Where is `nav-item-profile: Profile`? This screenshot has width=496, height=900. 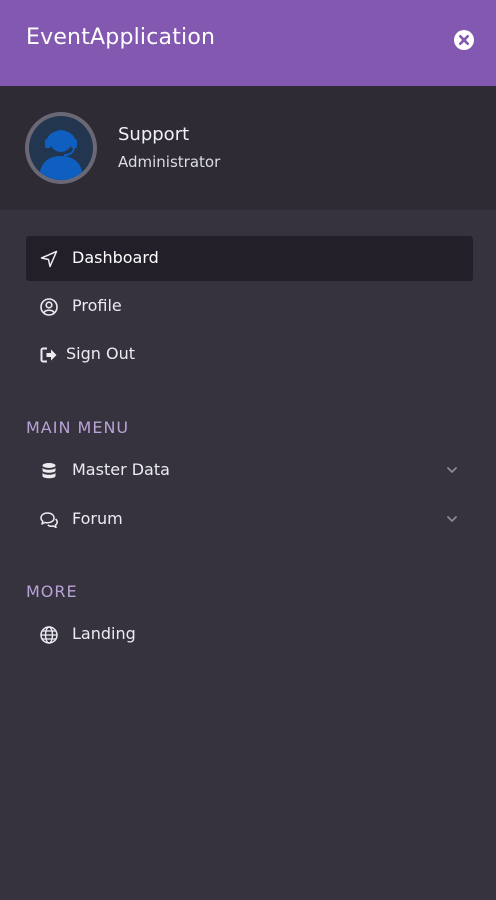 nav-item-profile: Profile is located at coordinates (249, 306).